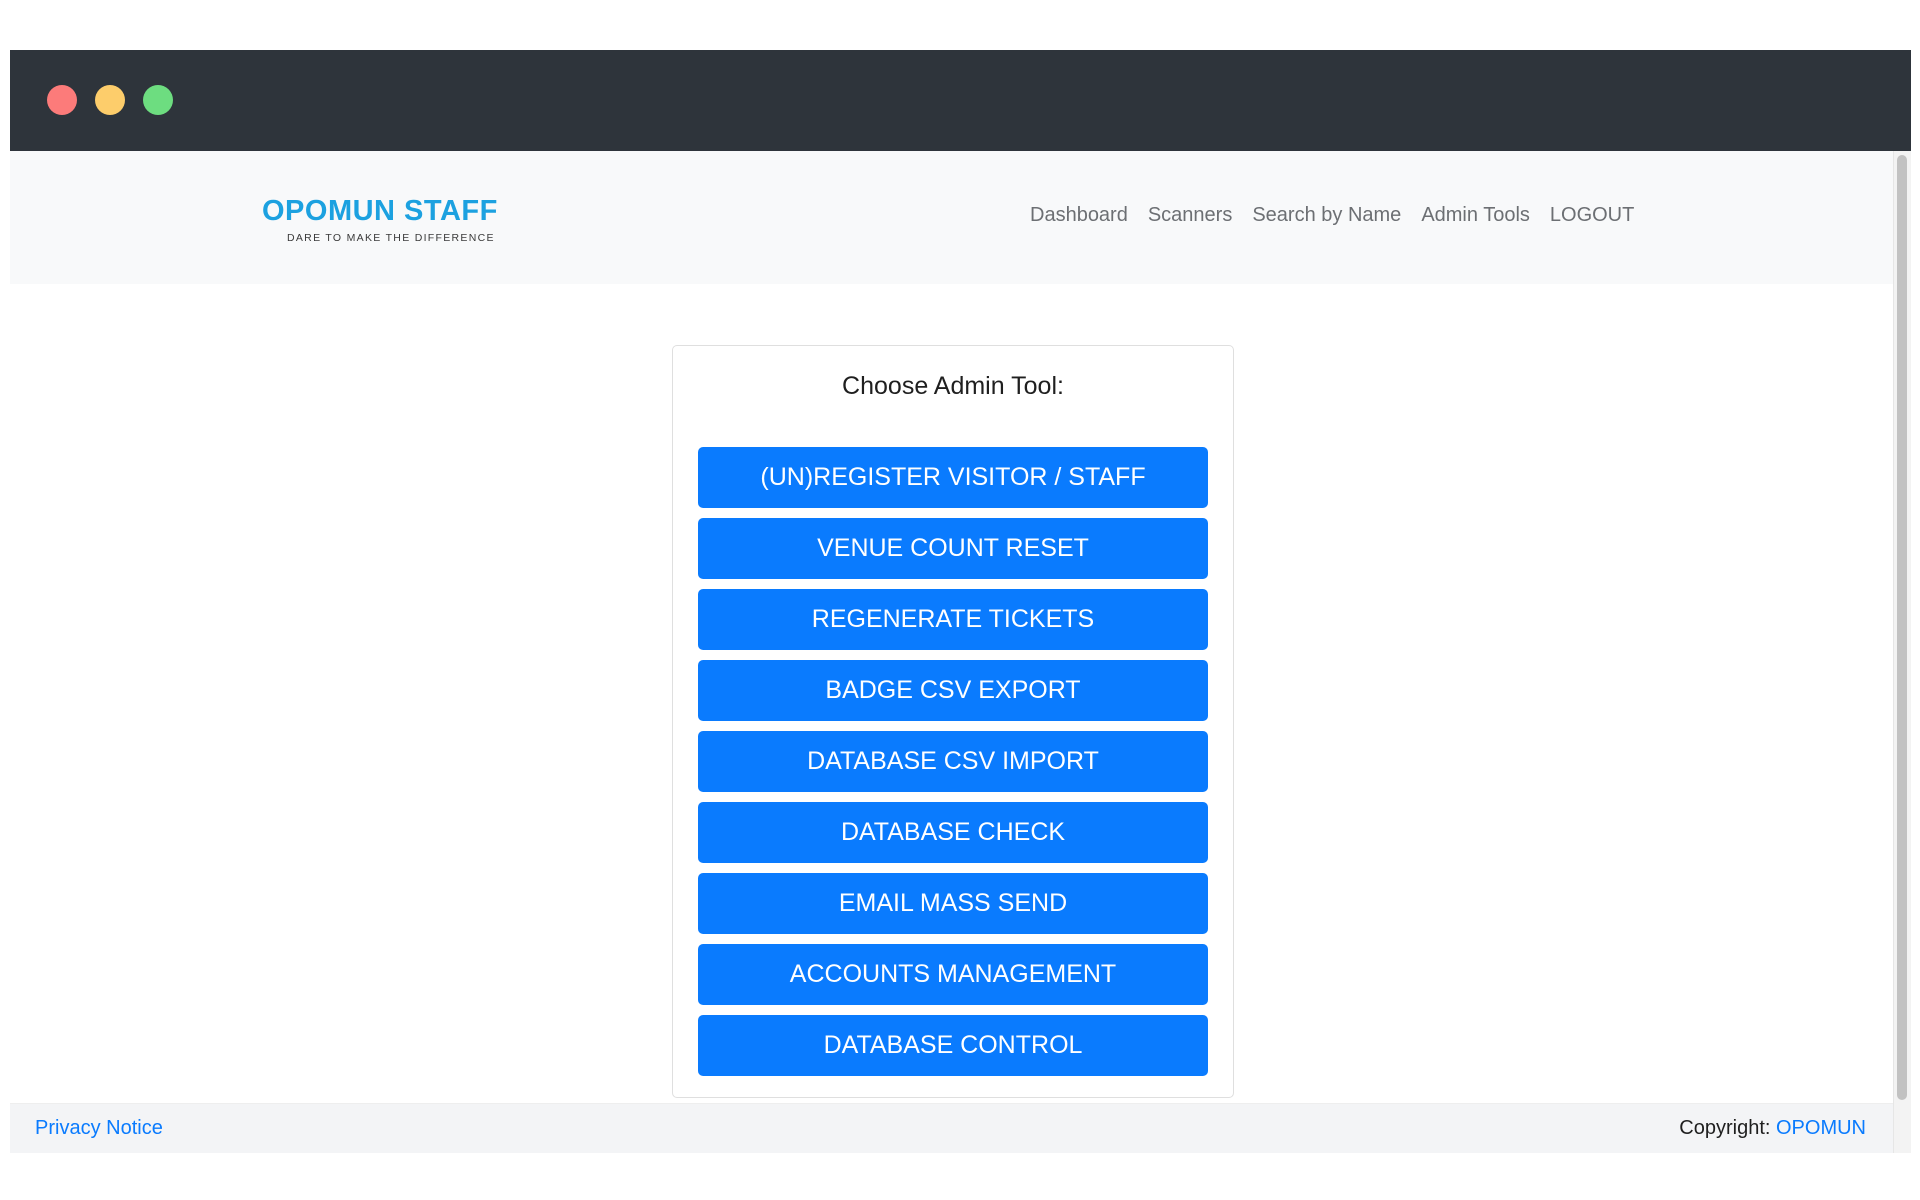 The image size is (1920, 1200). Describe the element at coordinates (110, 100) in the screenshot. I see `minimize-window-button` at that location.